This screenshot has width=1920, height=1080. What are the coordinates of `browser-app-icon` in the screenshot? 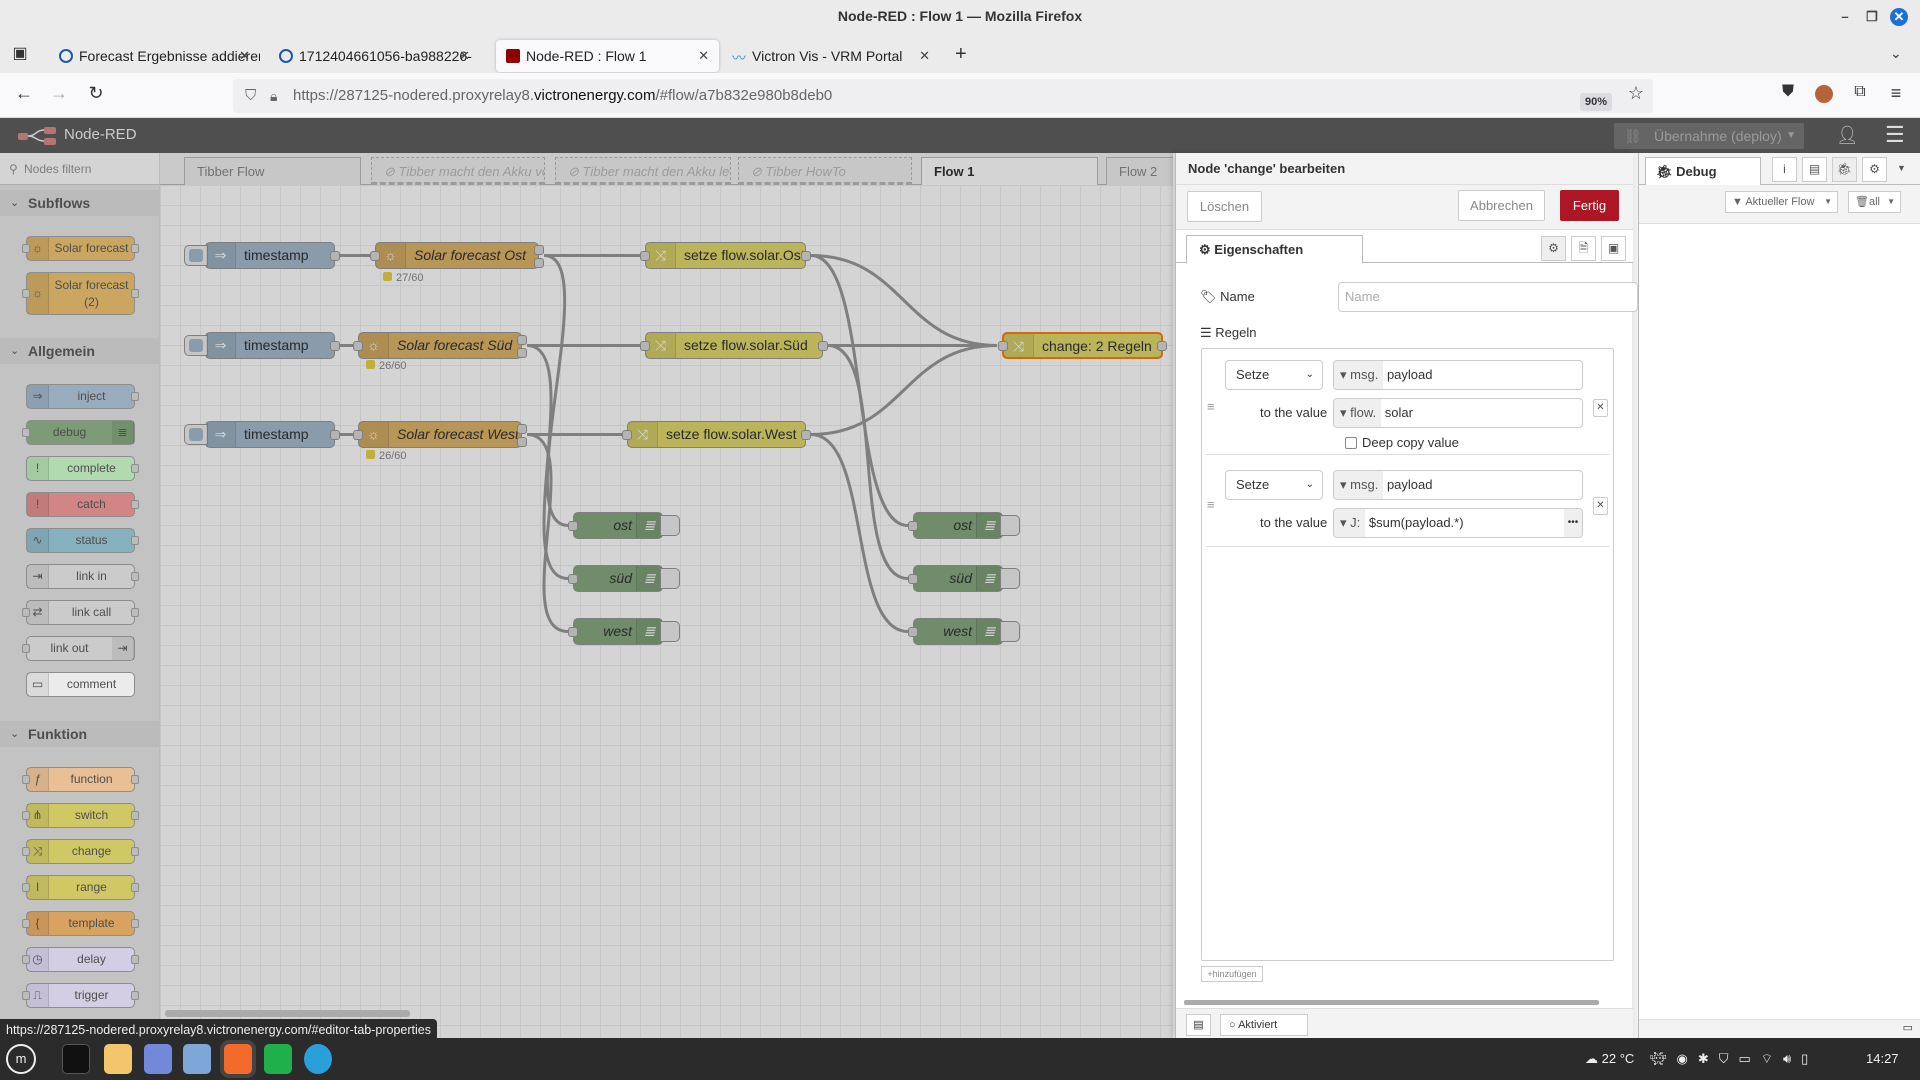 It's located at (197, 1059).